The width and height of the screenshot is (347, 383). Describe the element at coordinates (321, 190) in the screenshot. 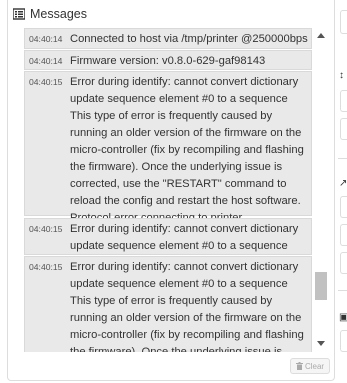

I see `log-scrollbar` at that location.